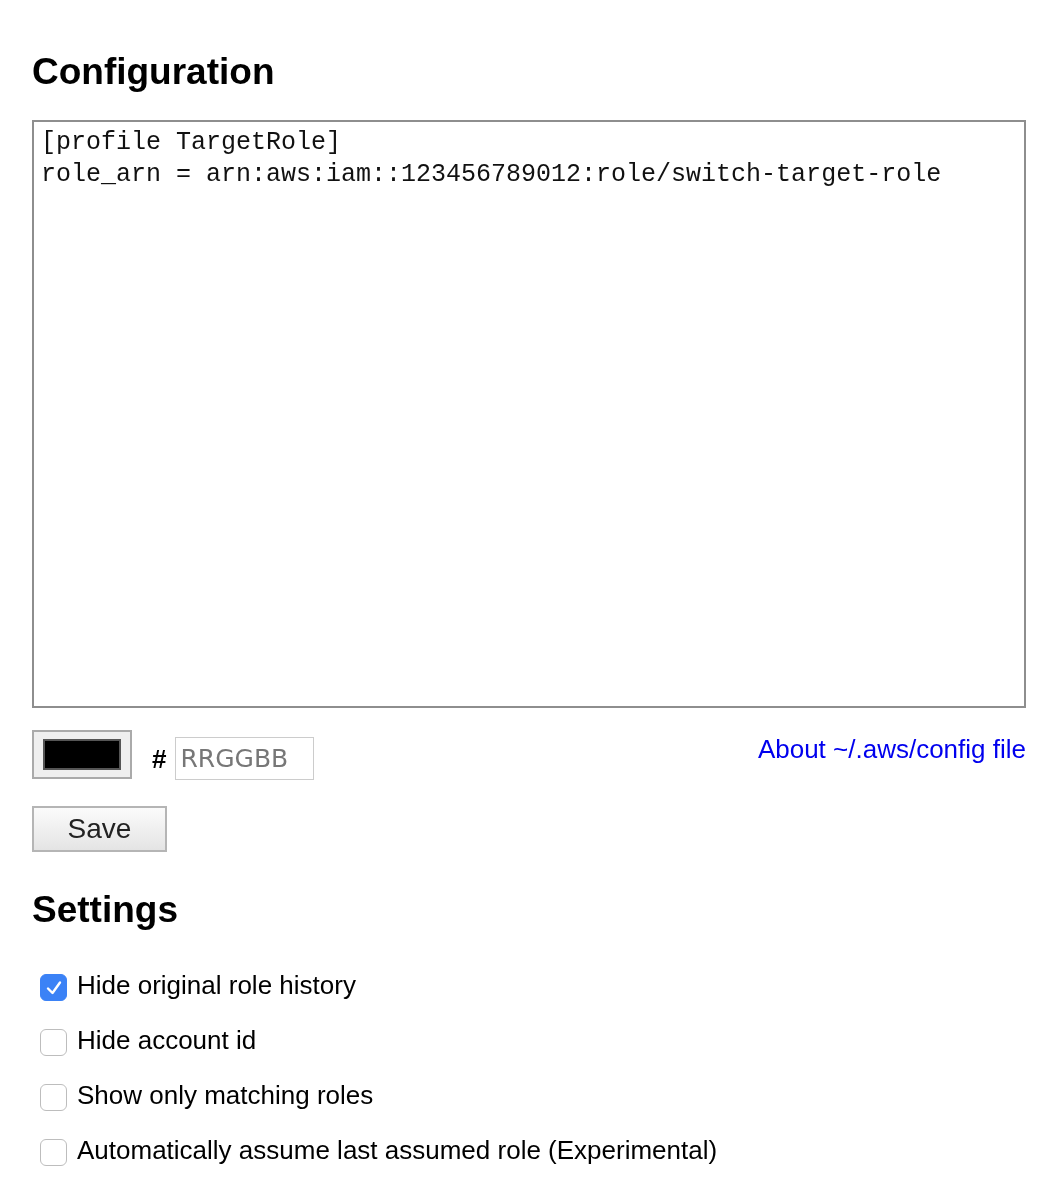  What do you see at coordinates (99, 829) in the screenshot?
I see `save-button: Save` at bounding box center [99, 829].